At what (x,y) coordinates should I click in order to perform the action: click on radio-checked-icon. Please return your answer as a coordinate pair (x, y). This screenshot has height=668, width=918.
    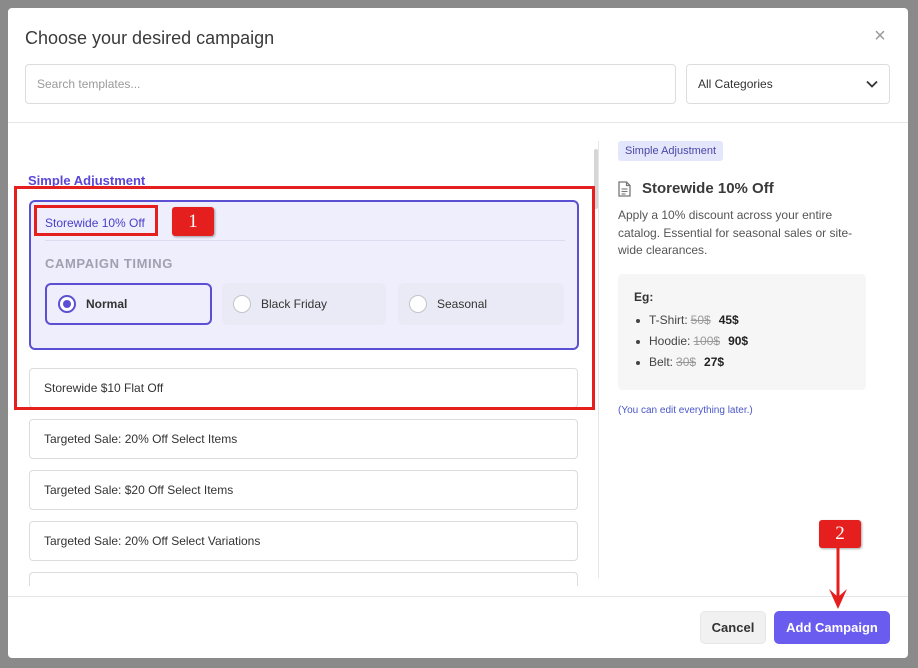
    Looking at the image, I should click on (67, 304).